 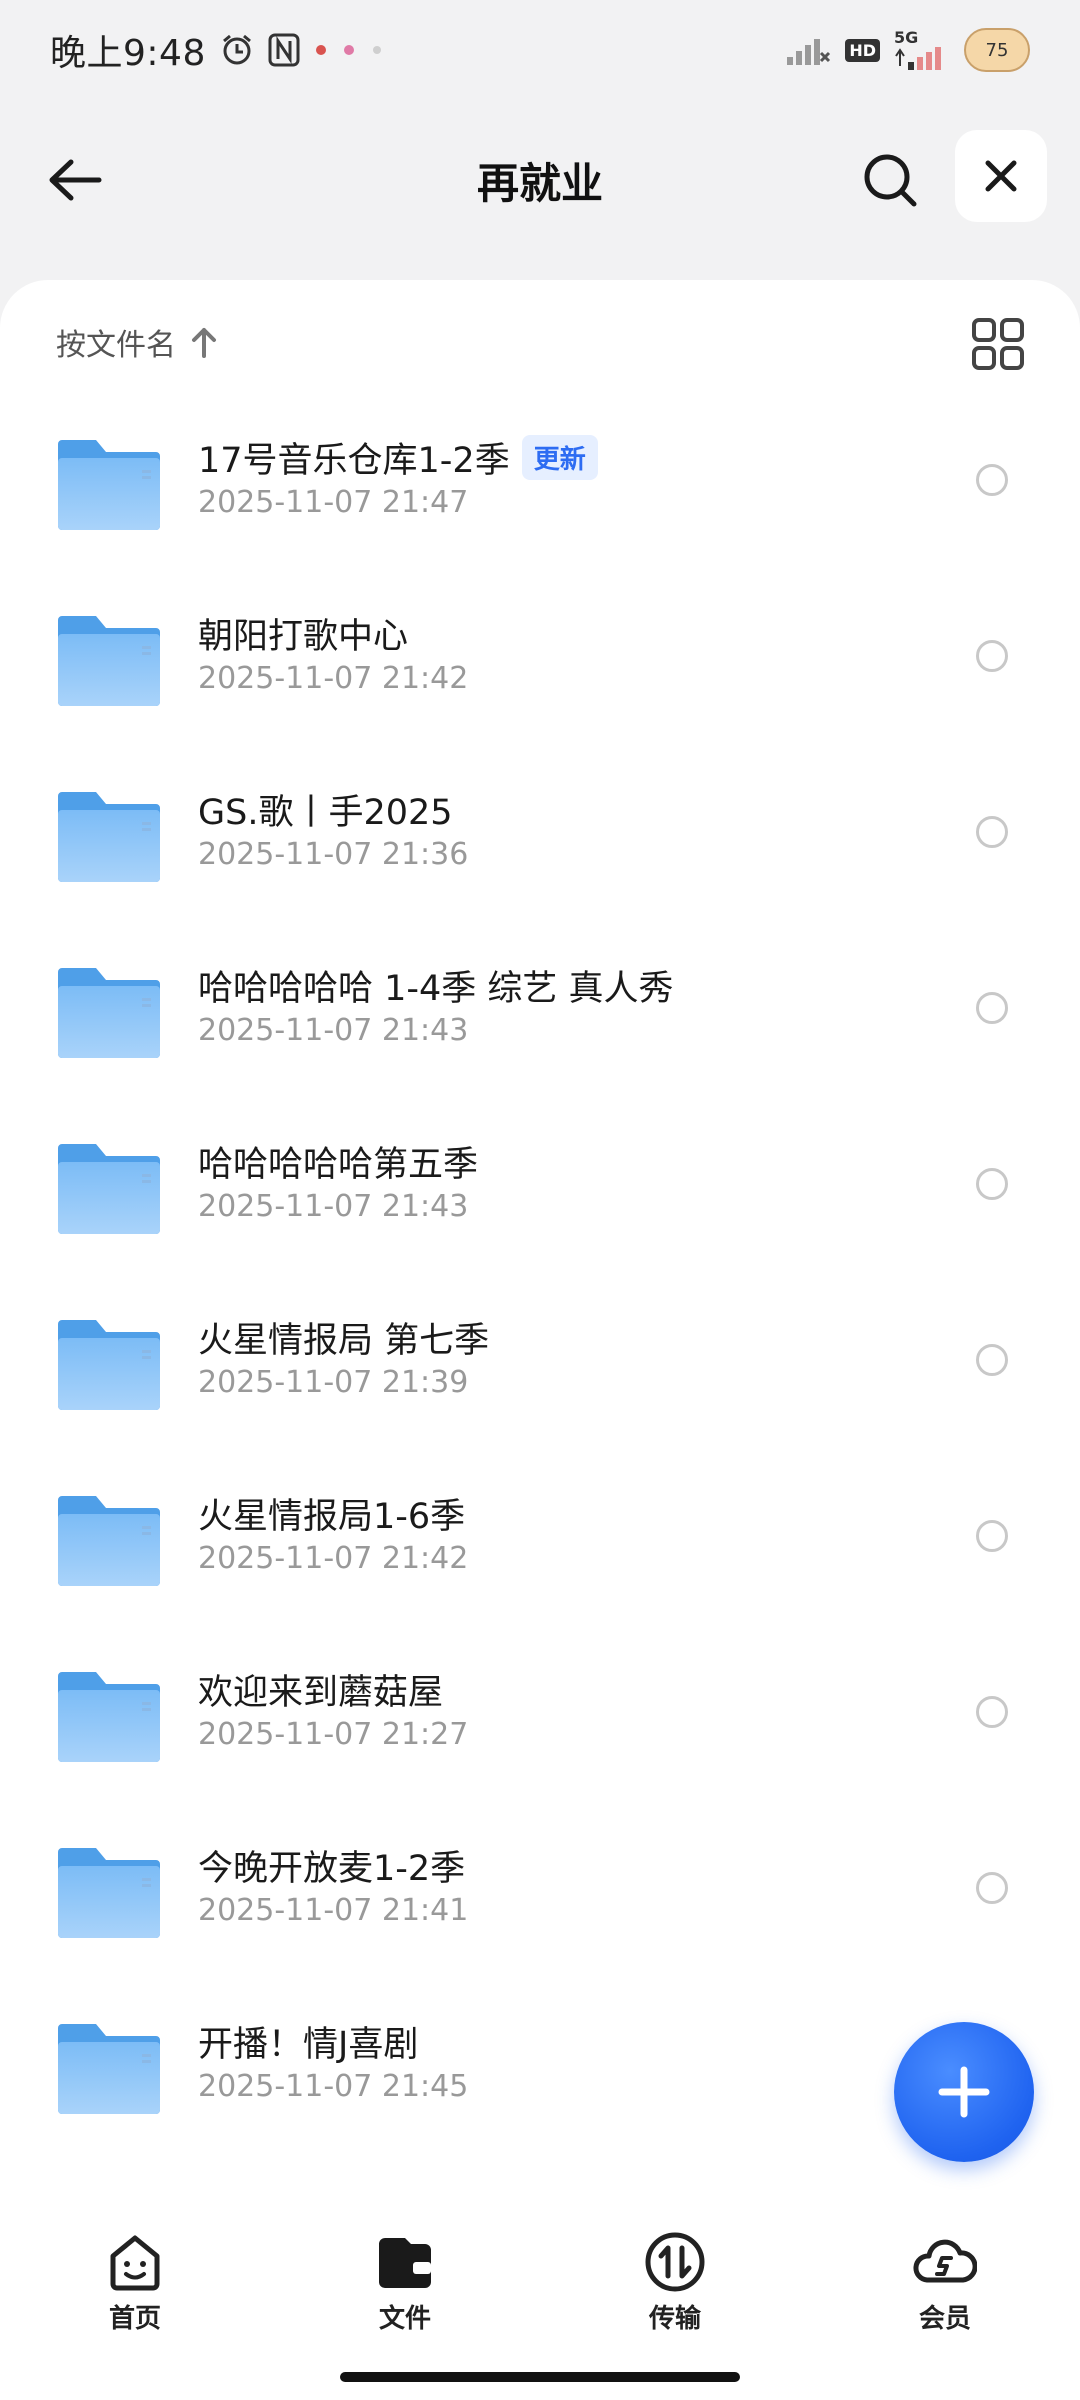 What do you see at coordinates (540, 654) in the screenshot?
I see `file-row: 朝阳打歌中心 2025-11-07 21:42` at bounding box center [540, 654].